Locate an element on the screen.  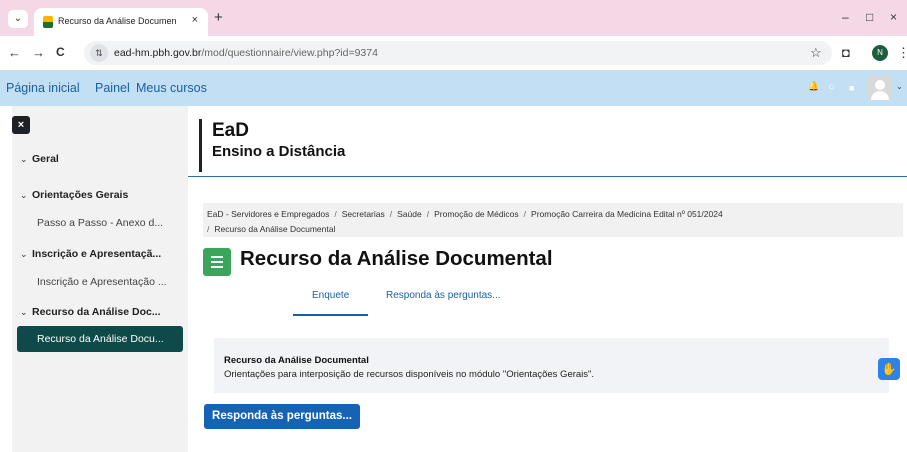
tab-close-icon: × is located at coordinates (195, 20).